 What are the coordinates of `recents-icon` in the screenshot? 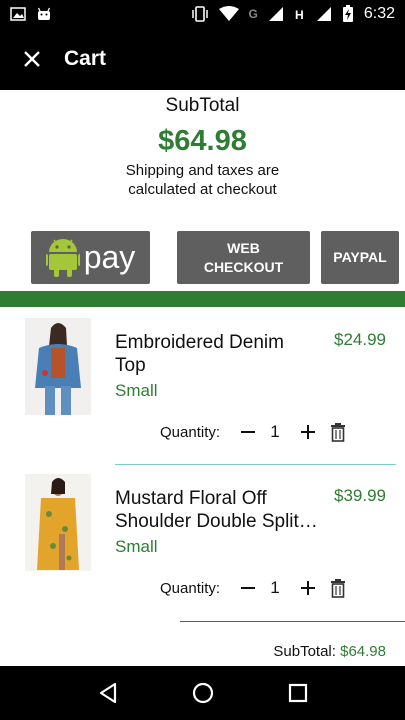 It's located at (297, 693).